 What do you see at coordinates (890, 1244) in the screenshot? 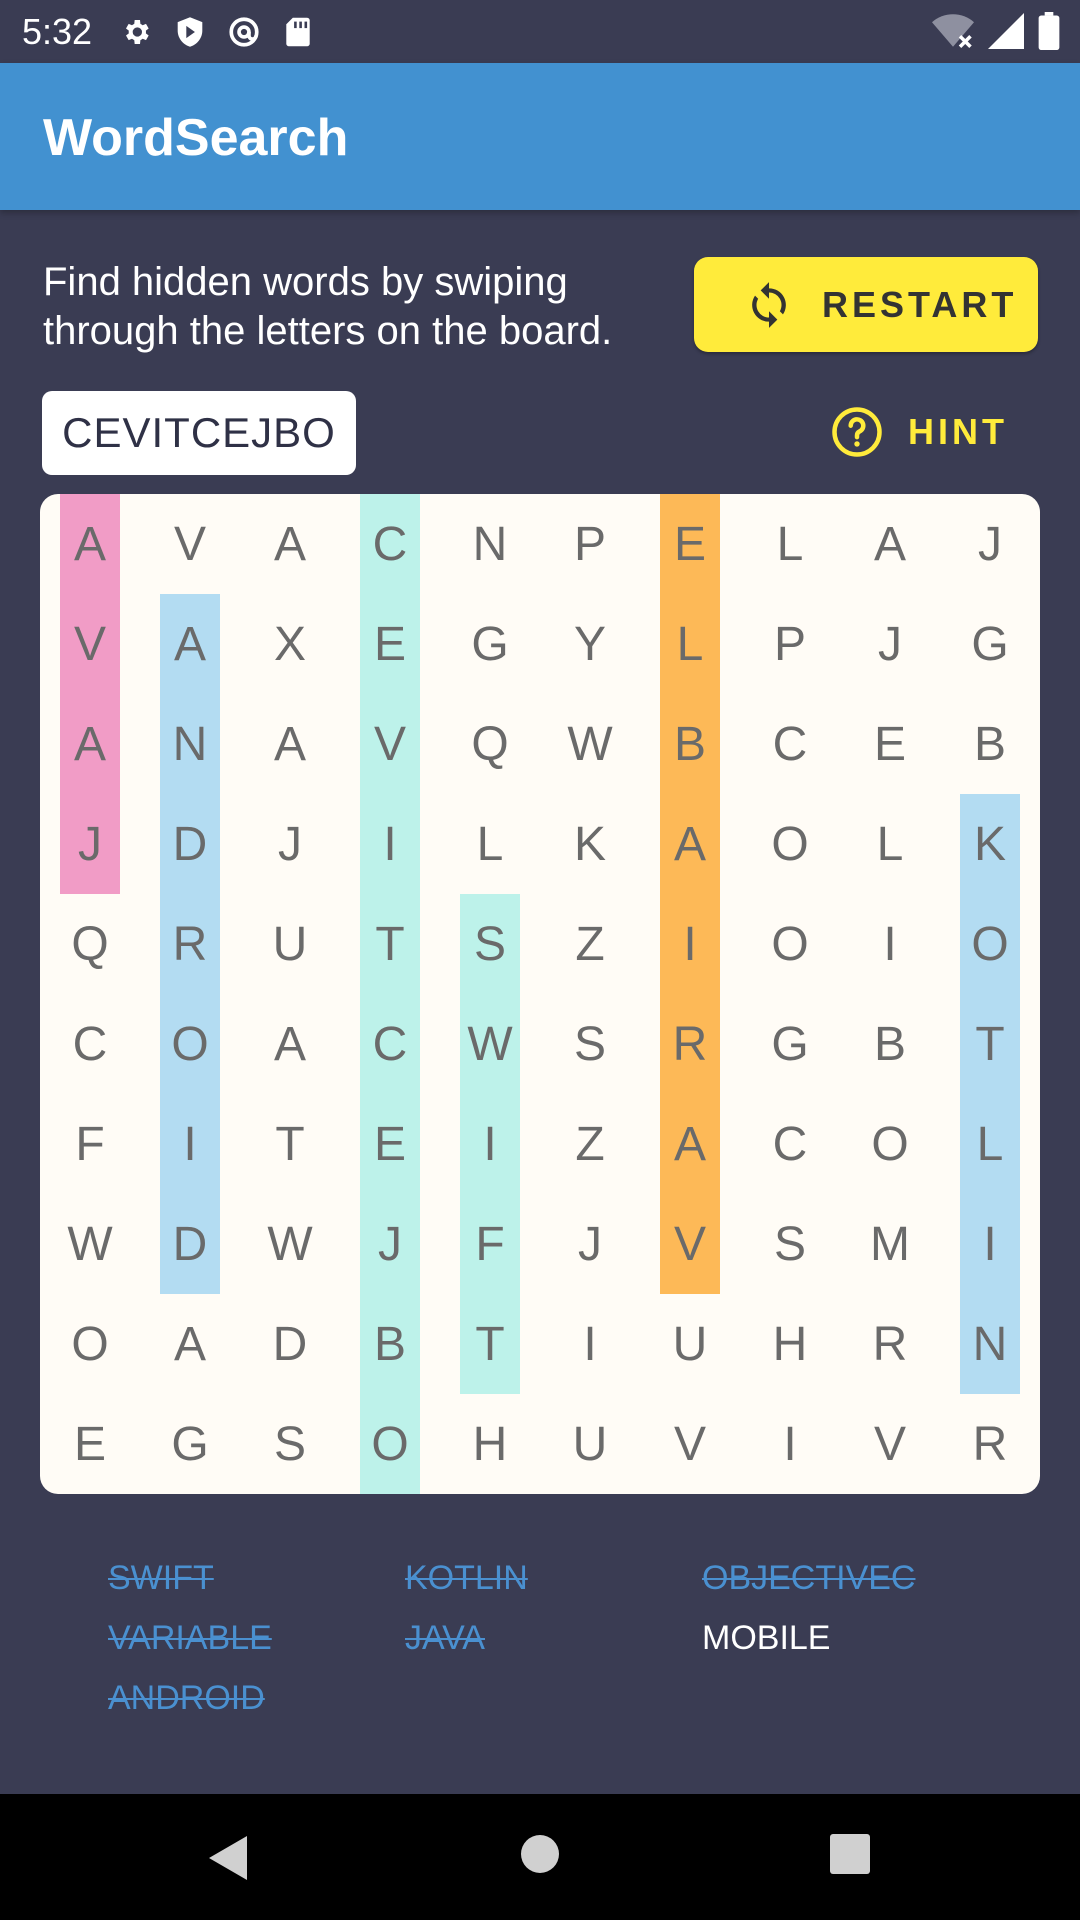
I see `board-cell: M` at bounding box center [890, 1244].